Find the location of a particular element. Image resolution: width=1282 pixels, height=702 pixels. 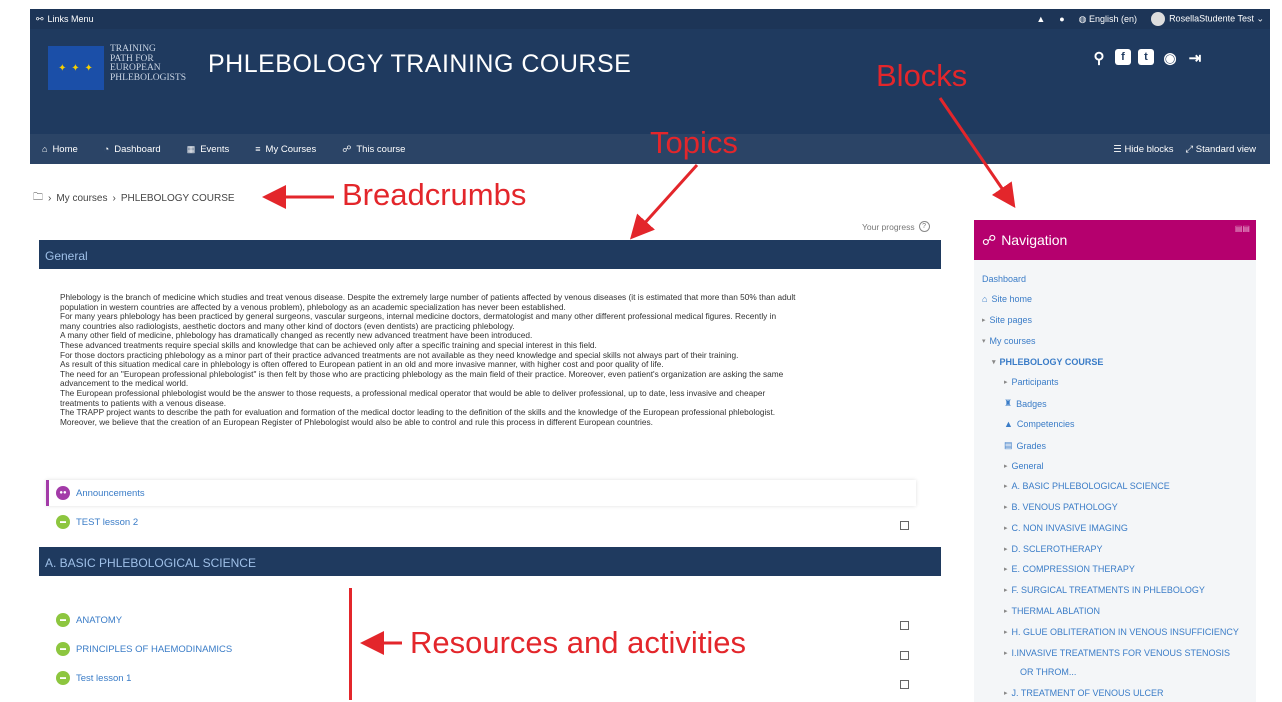

notifications-icon: ▲ is located at coordinates (1040, 19).